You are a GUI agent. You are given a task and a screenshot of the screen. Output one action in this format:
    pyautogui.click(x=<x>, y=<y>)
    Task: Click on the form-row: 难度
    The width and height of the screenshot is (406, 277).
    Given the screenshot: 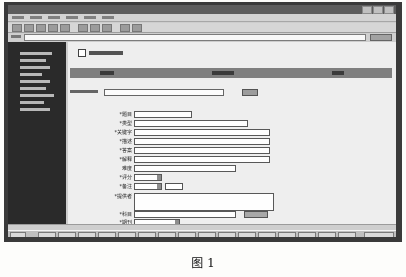 What is the action you would take?
    pyautogui.click(x=232, y=168)
    